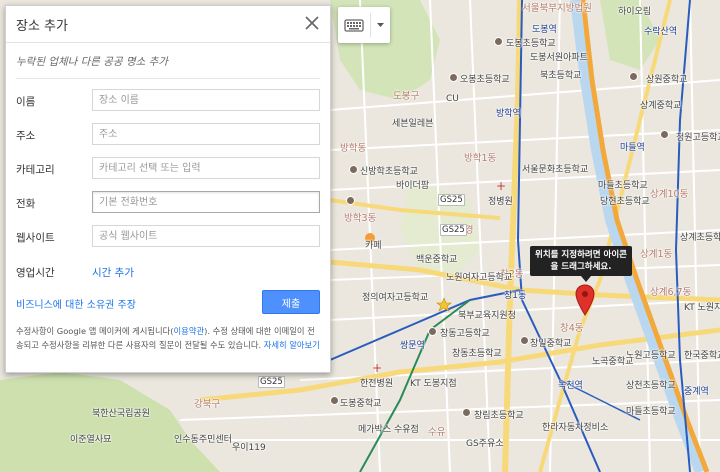 This screenshot has width=720, height=472. I want to click on panel-title: 장소 추가, so click(42, 26).